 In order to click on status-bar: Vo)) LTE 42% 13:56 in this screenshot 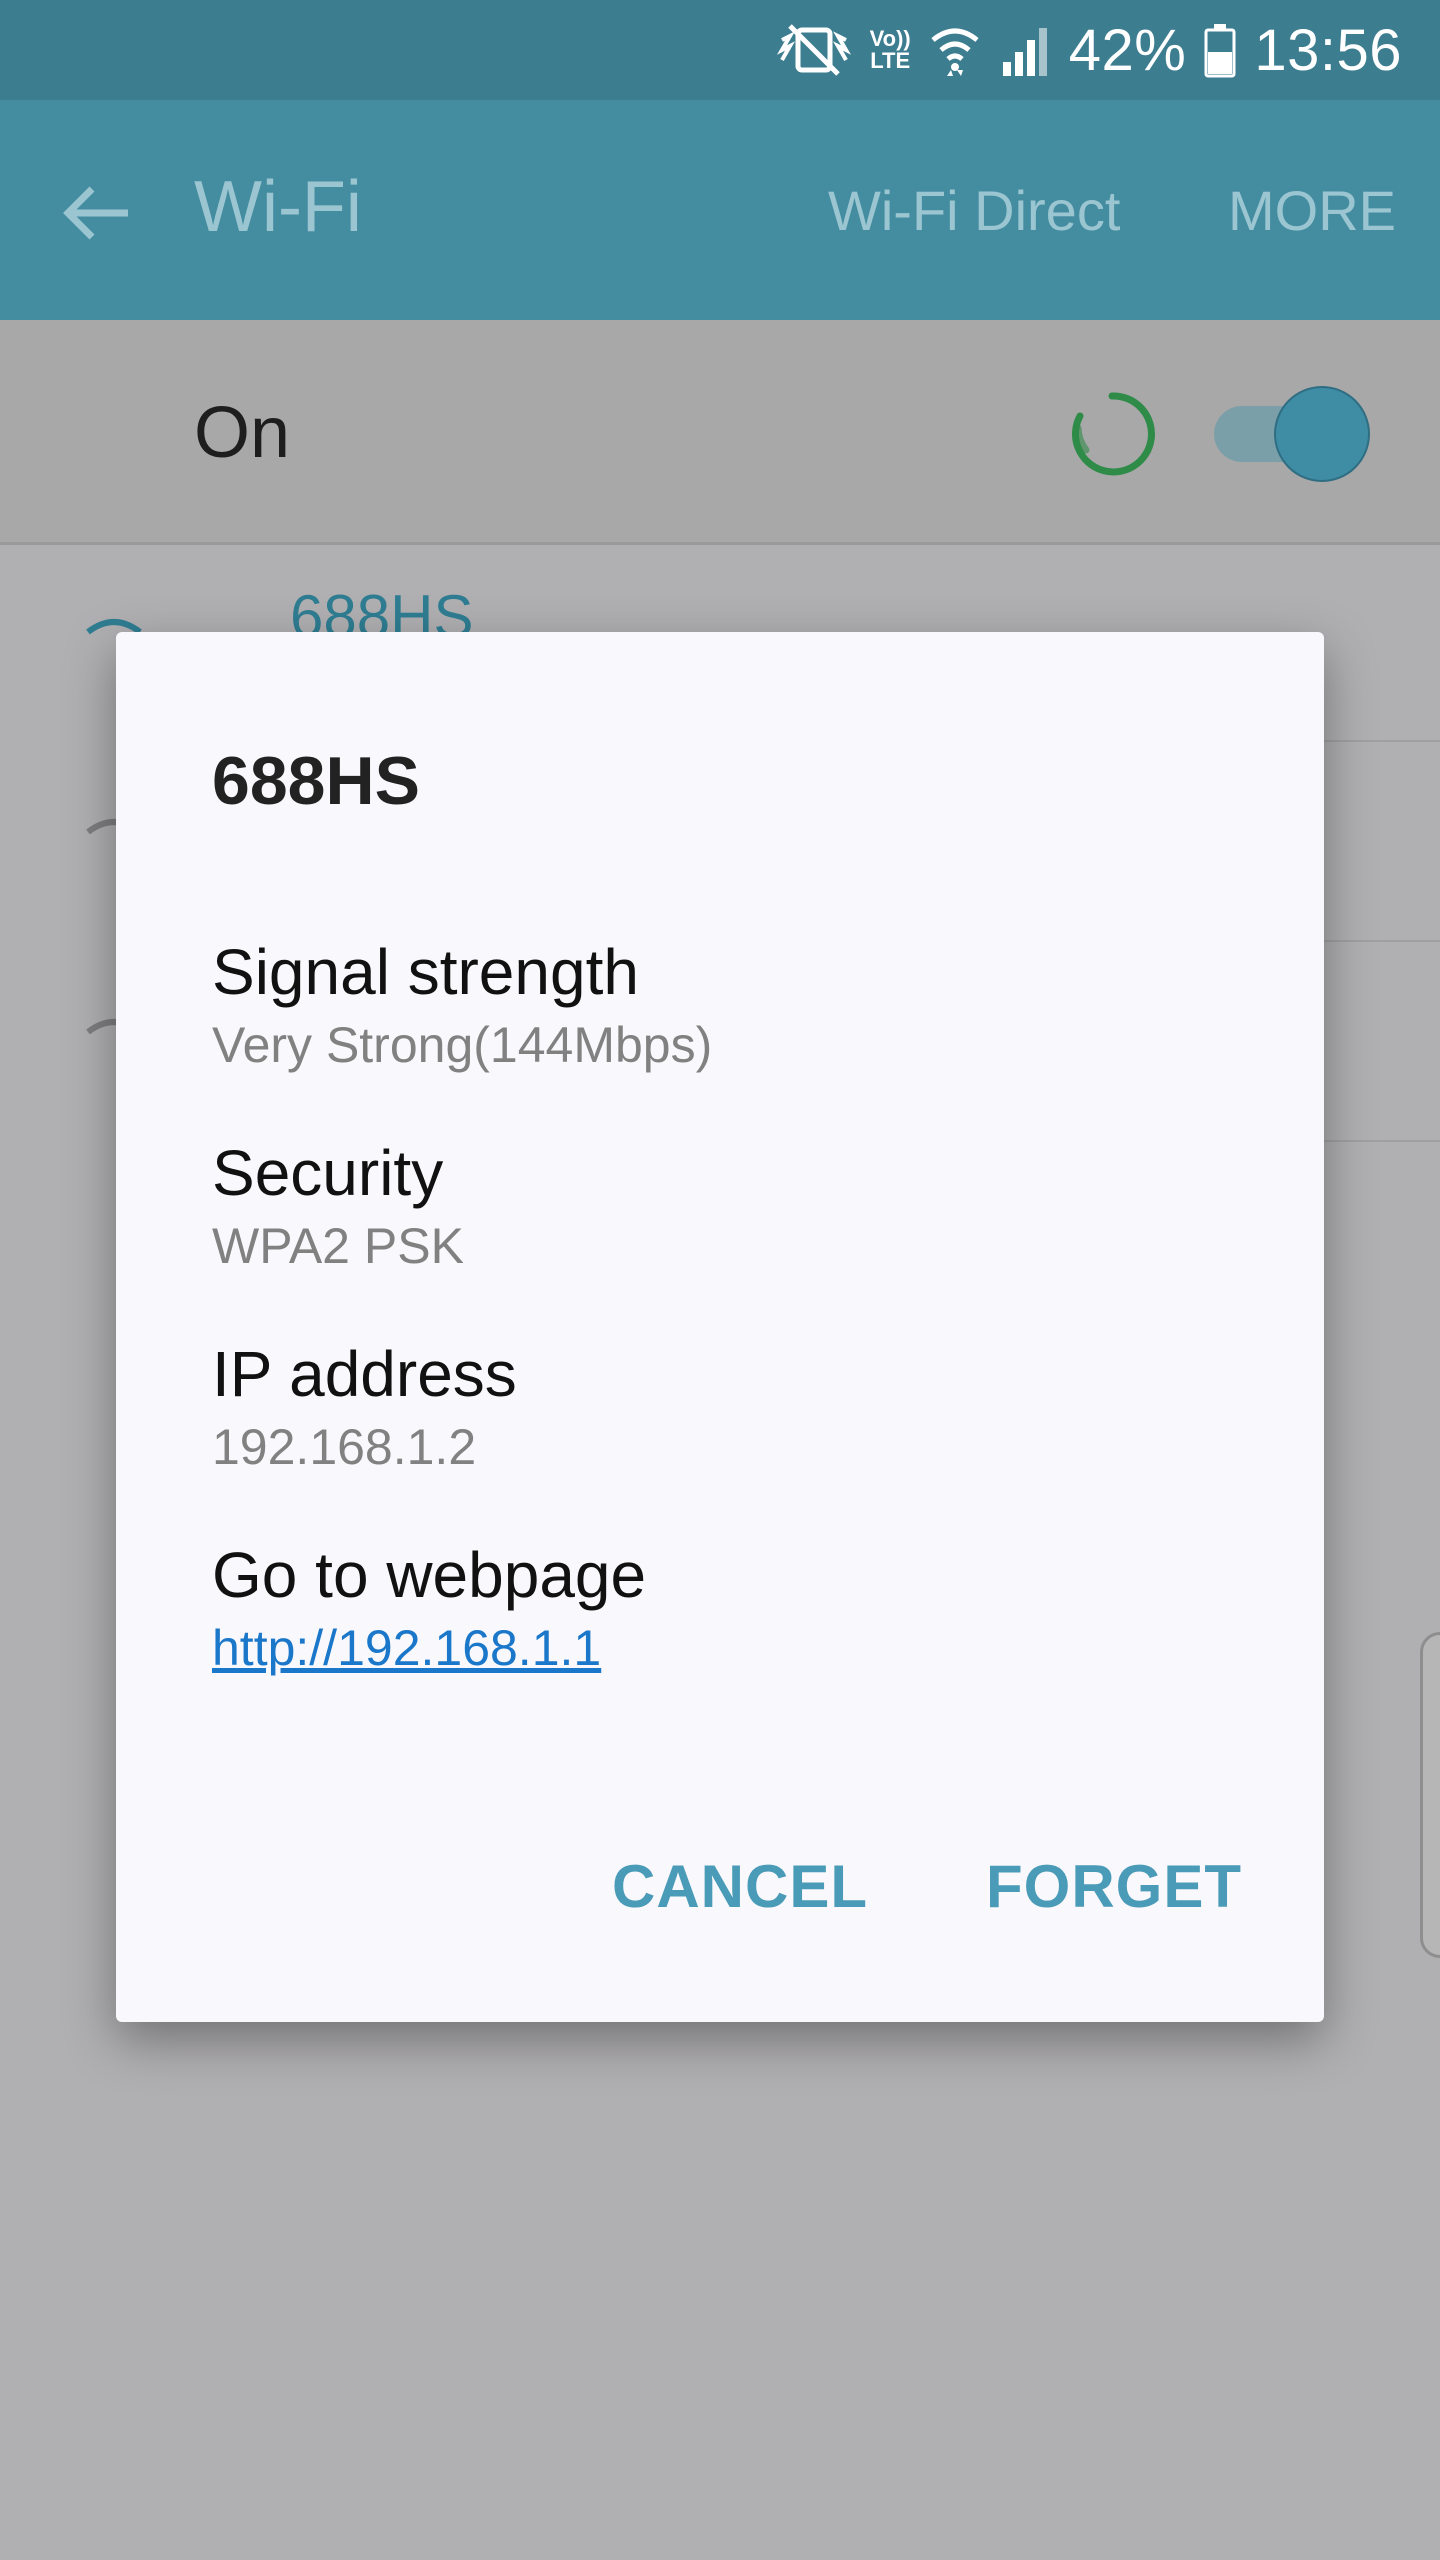, I will do `click(720, 50)`.